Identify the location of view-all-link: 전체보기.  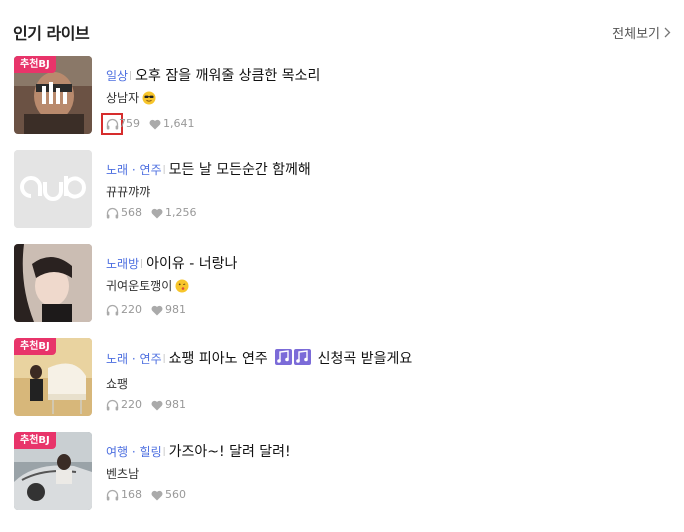
(641, 32).